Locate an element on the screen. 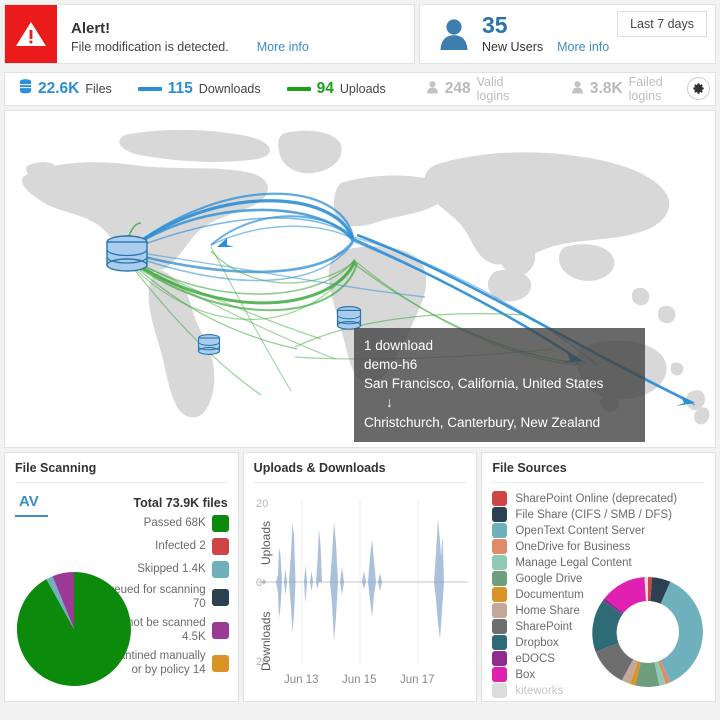  legend-label: Infected 2 is located at coordinates (180, 545).